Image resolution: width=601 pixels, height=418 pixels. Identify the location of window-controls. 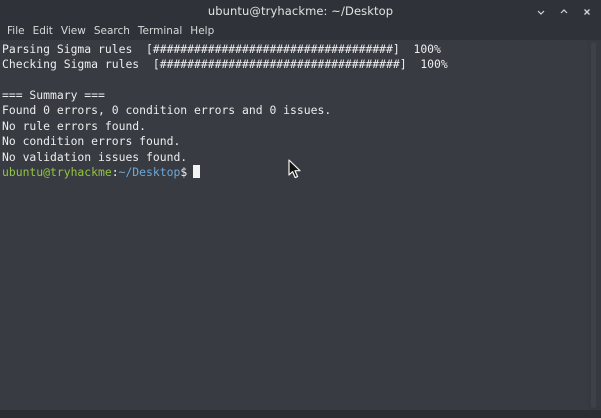
(563, 11).